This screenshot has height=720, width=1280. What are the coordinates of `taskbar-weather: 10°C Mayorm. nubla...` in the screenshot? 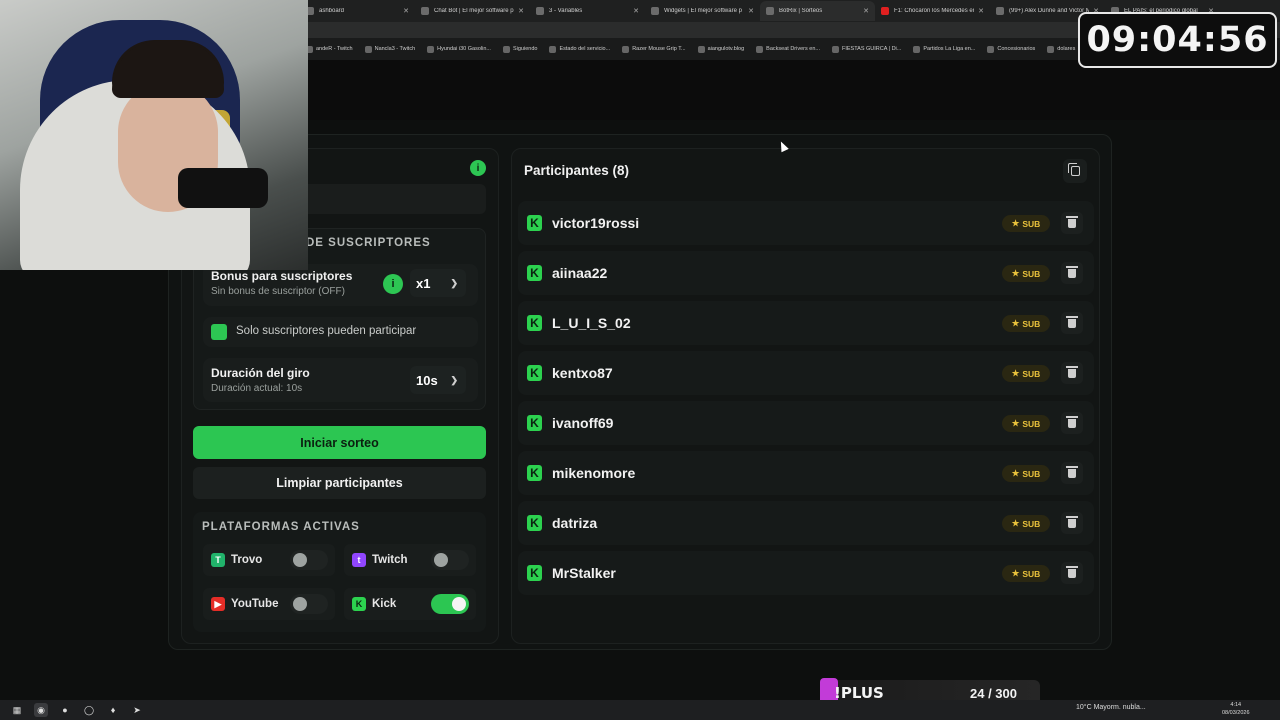 It's located at (1111, 707).